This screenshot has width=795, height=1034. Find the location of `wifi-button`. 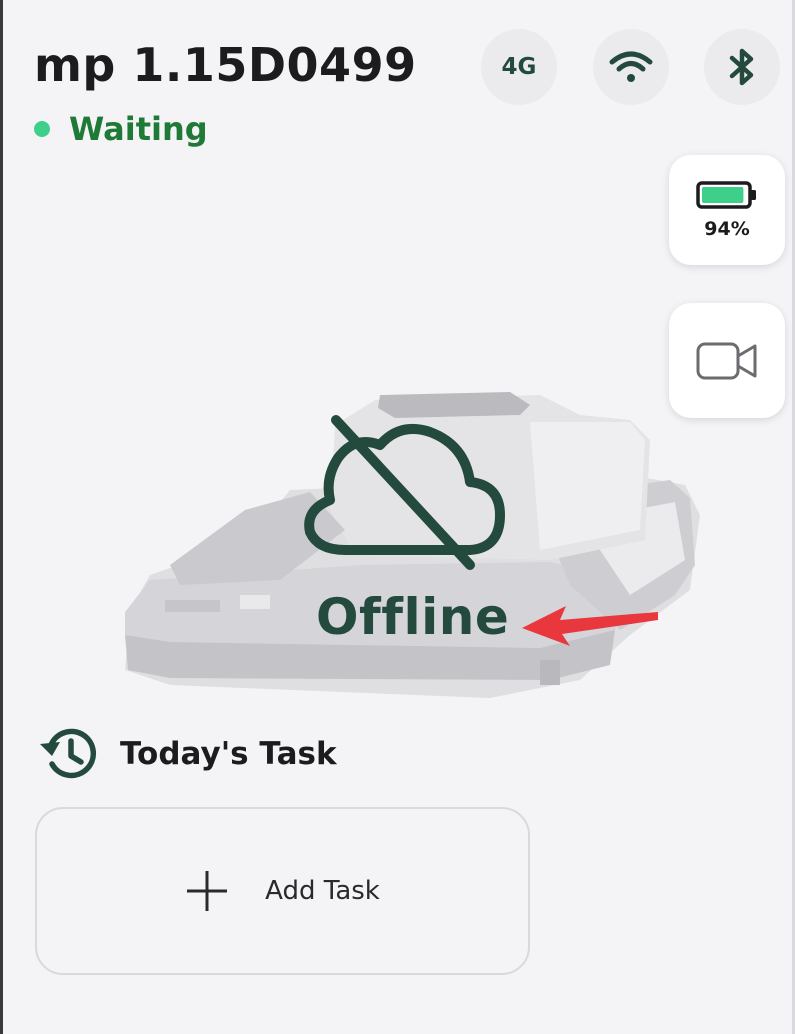

wifi-button is located at coordinates (631, 67).